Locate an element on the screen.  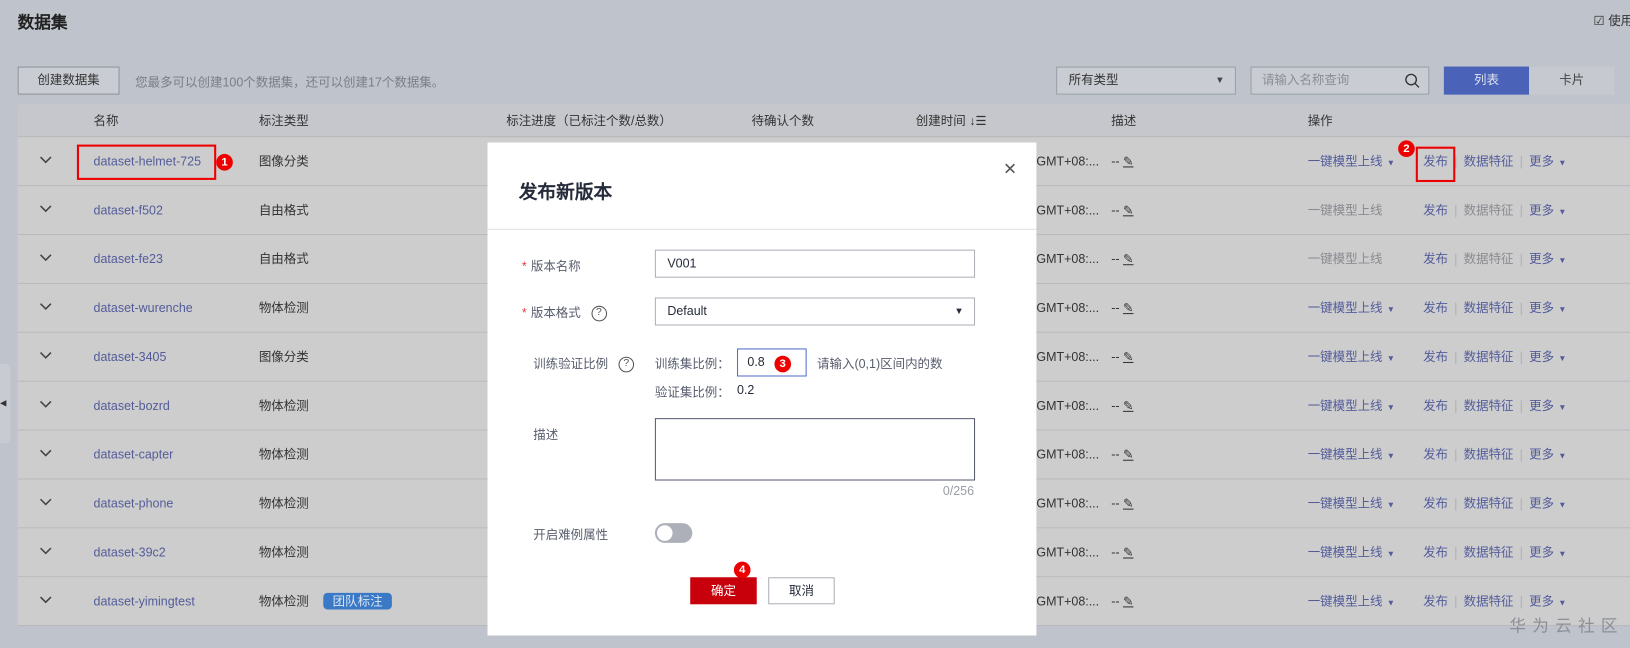
dataset-name-link: dataset-capter is located at coordinates (134, 455).